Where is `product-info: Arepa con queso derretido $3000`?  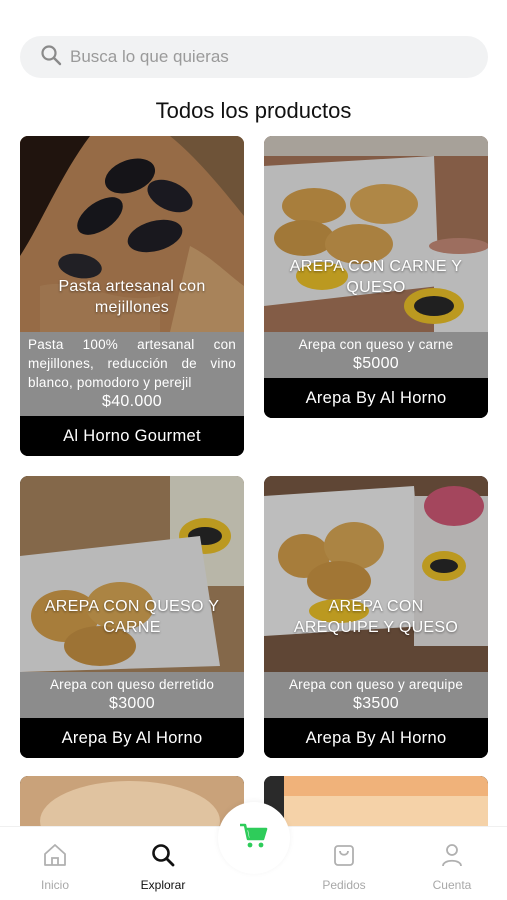 product-info: Arepa con queso derretido $3000 is located at coordinates (132, 695).